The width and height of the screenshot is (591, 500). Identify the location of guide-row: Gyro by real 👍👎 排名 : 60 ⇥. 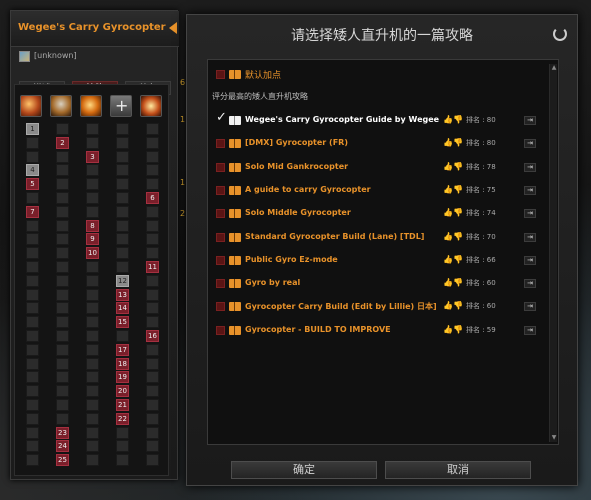
(381, 284).